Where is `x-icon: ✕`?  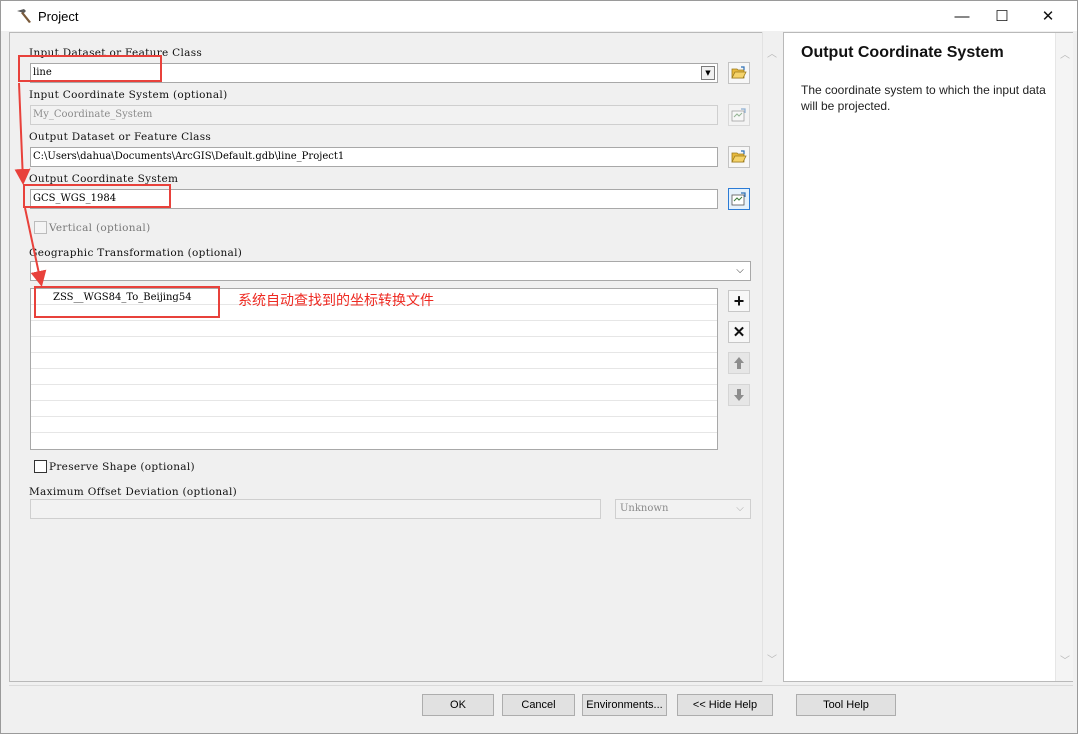 x-icon: ✕ is located at coordinates (739, 332).